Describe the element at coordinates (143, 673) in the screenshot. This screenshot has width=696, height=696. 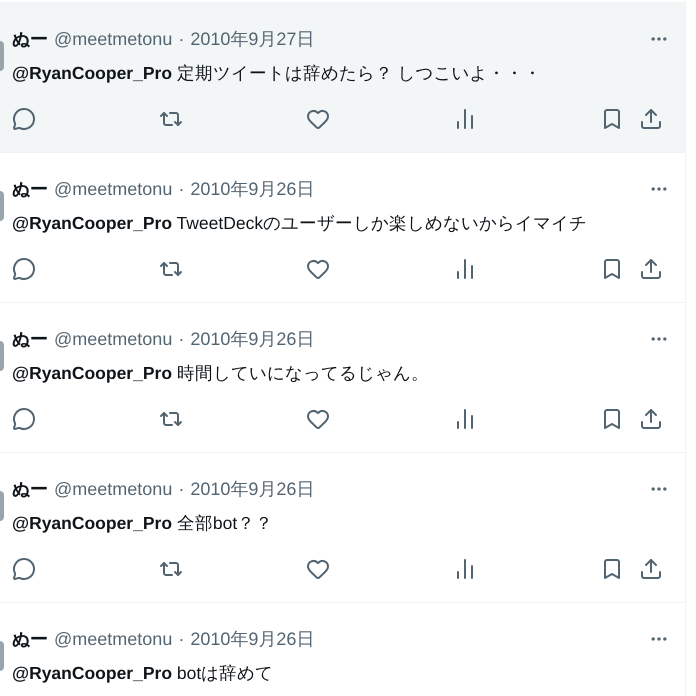
I see `tweet-text: @RyanCooper_Pro botは辞めて` at that location.